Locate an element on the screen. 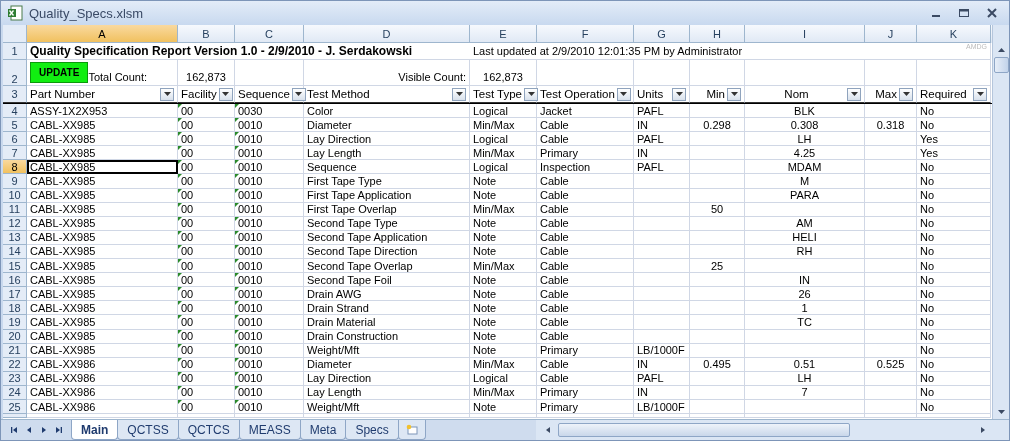 The height and width of the screenshot is (441, 1010). sheet-tab: Meta is located at coordinates (323, 430).